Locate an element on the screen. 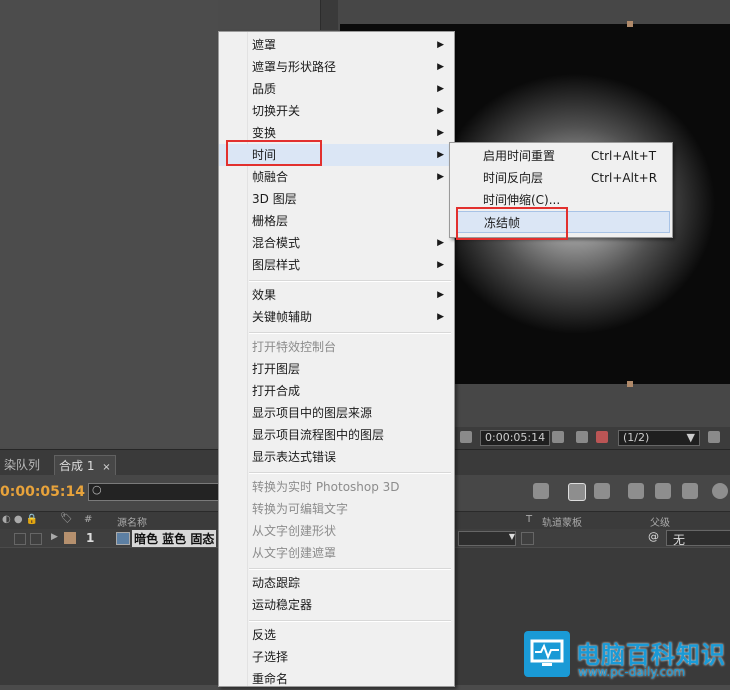 Image resolution: width=730 pixels, height=690 pixels. menu-item-label: 混合模式 is located at coordinates (276, 243).